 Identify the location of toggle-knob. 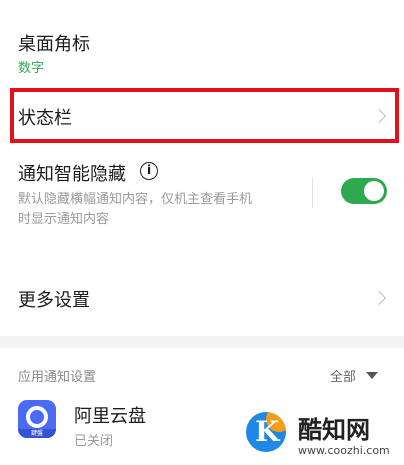
(374, 191).